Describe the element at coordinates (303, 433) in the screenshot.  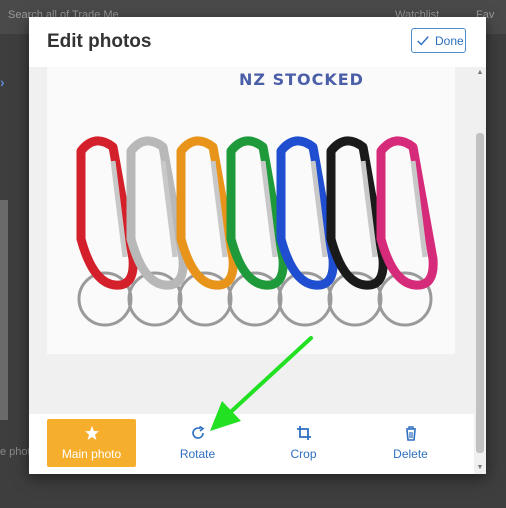
I see `crop-icon` at that location.